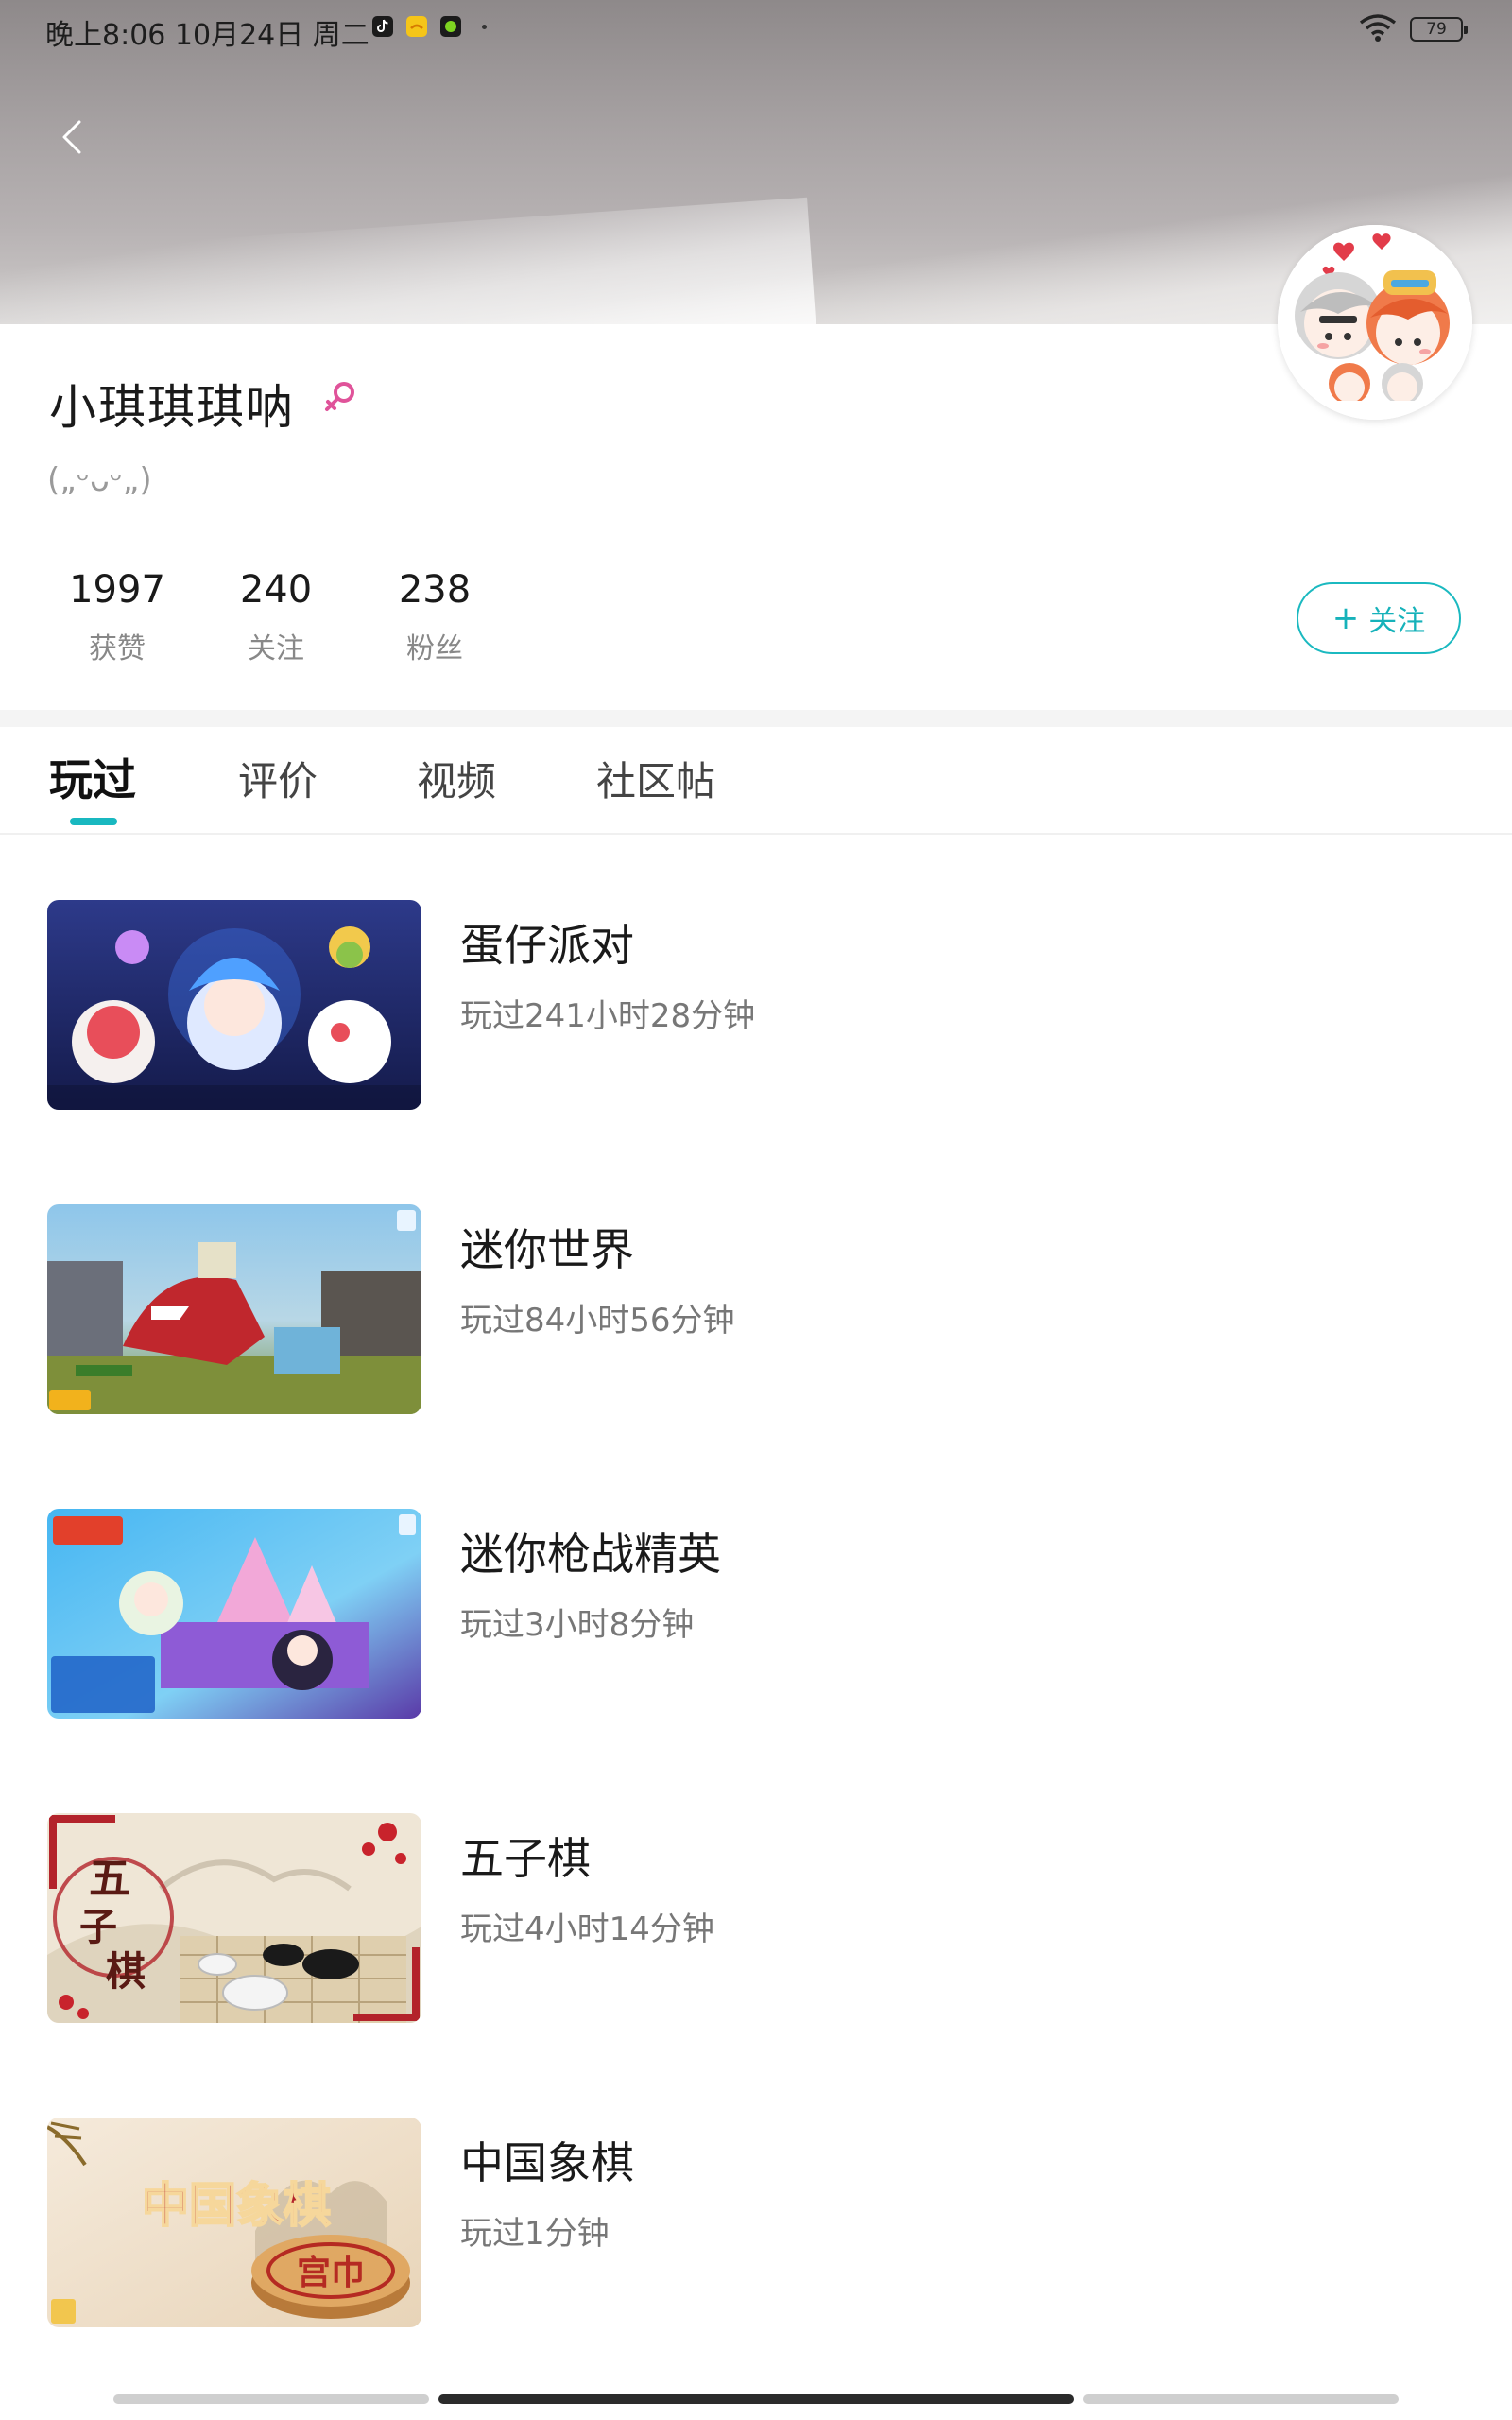  What do you see at coordinates (525, 1858) in the screenshot?
I see `game-title: 五子棋` at bounding box center [525, 1858].